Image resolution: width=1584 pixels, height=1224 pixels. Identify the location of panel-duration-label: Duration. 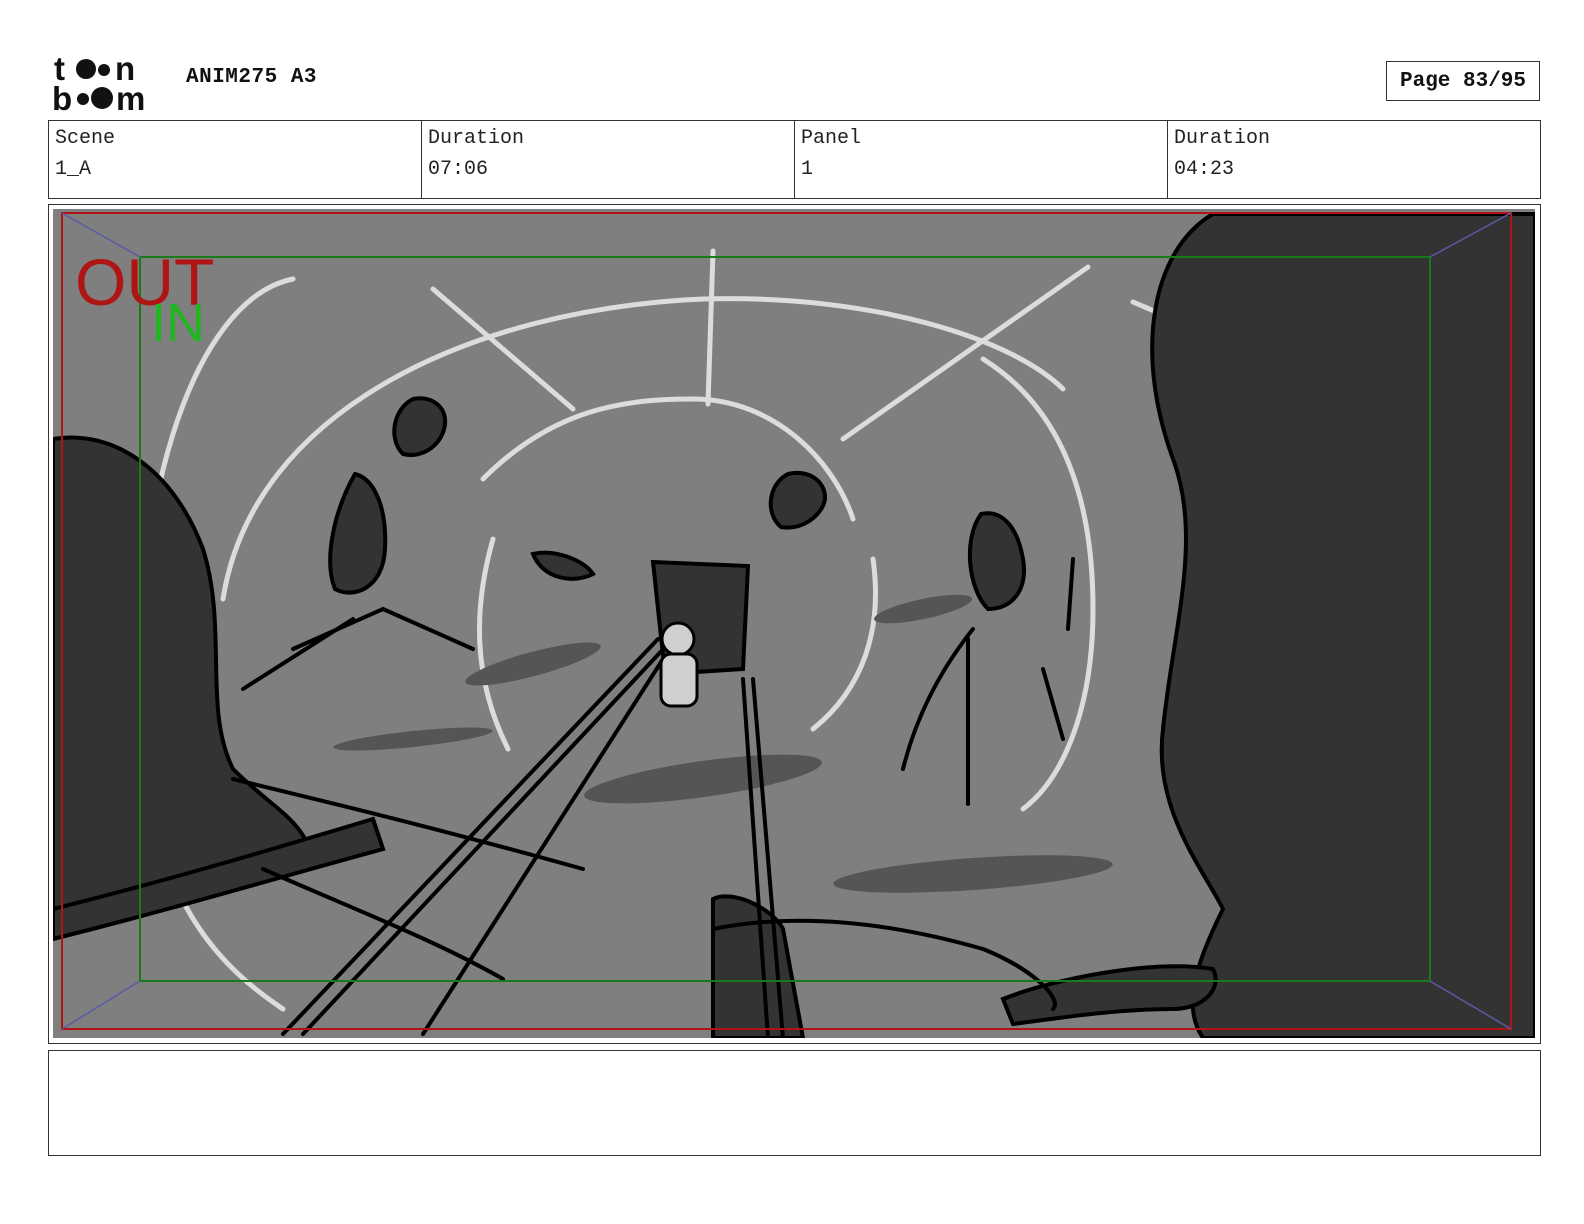
(1222, 138).